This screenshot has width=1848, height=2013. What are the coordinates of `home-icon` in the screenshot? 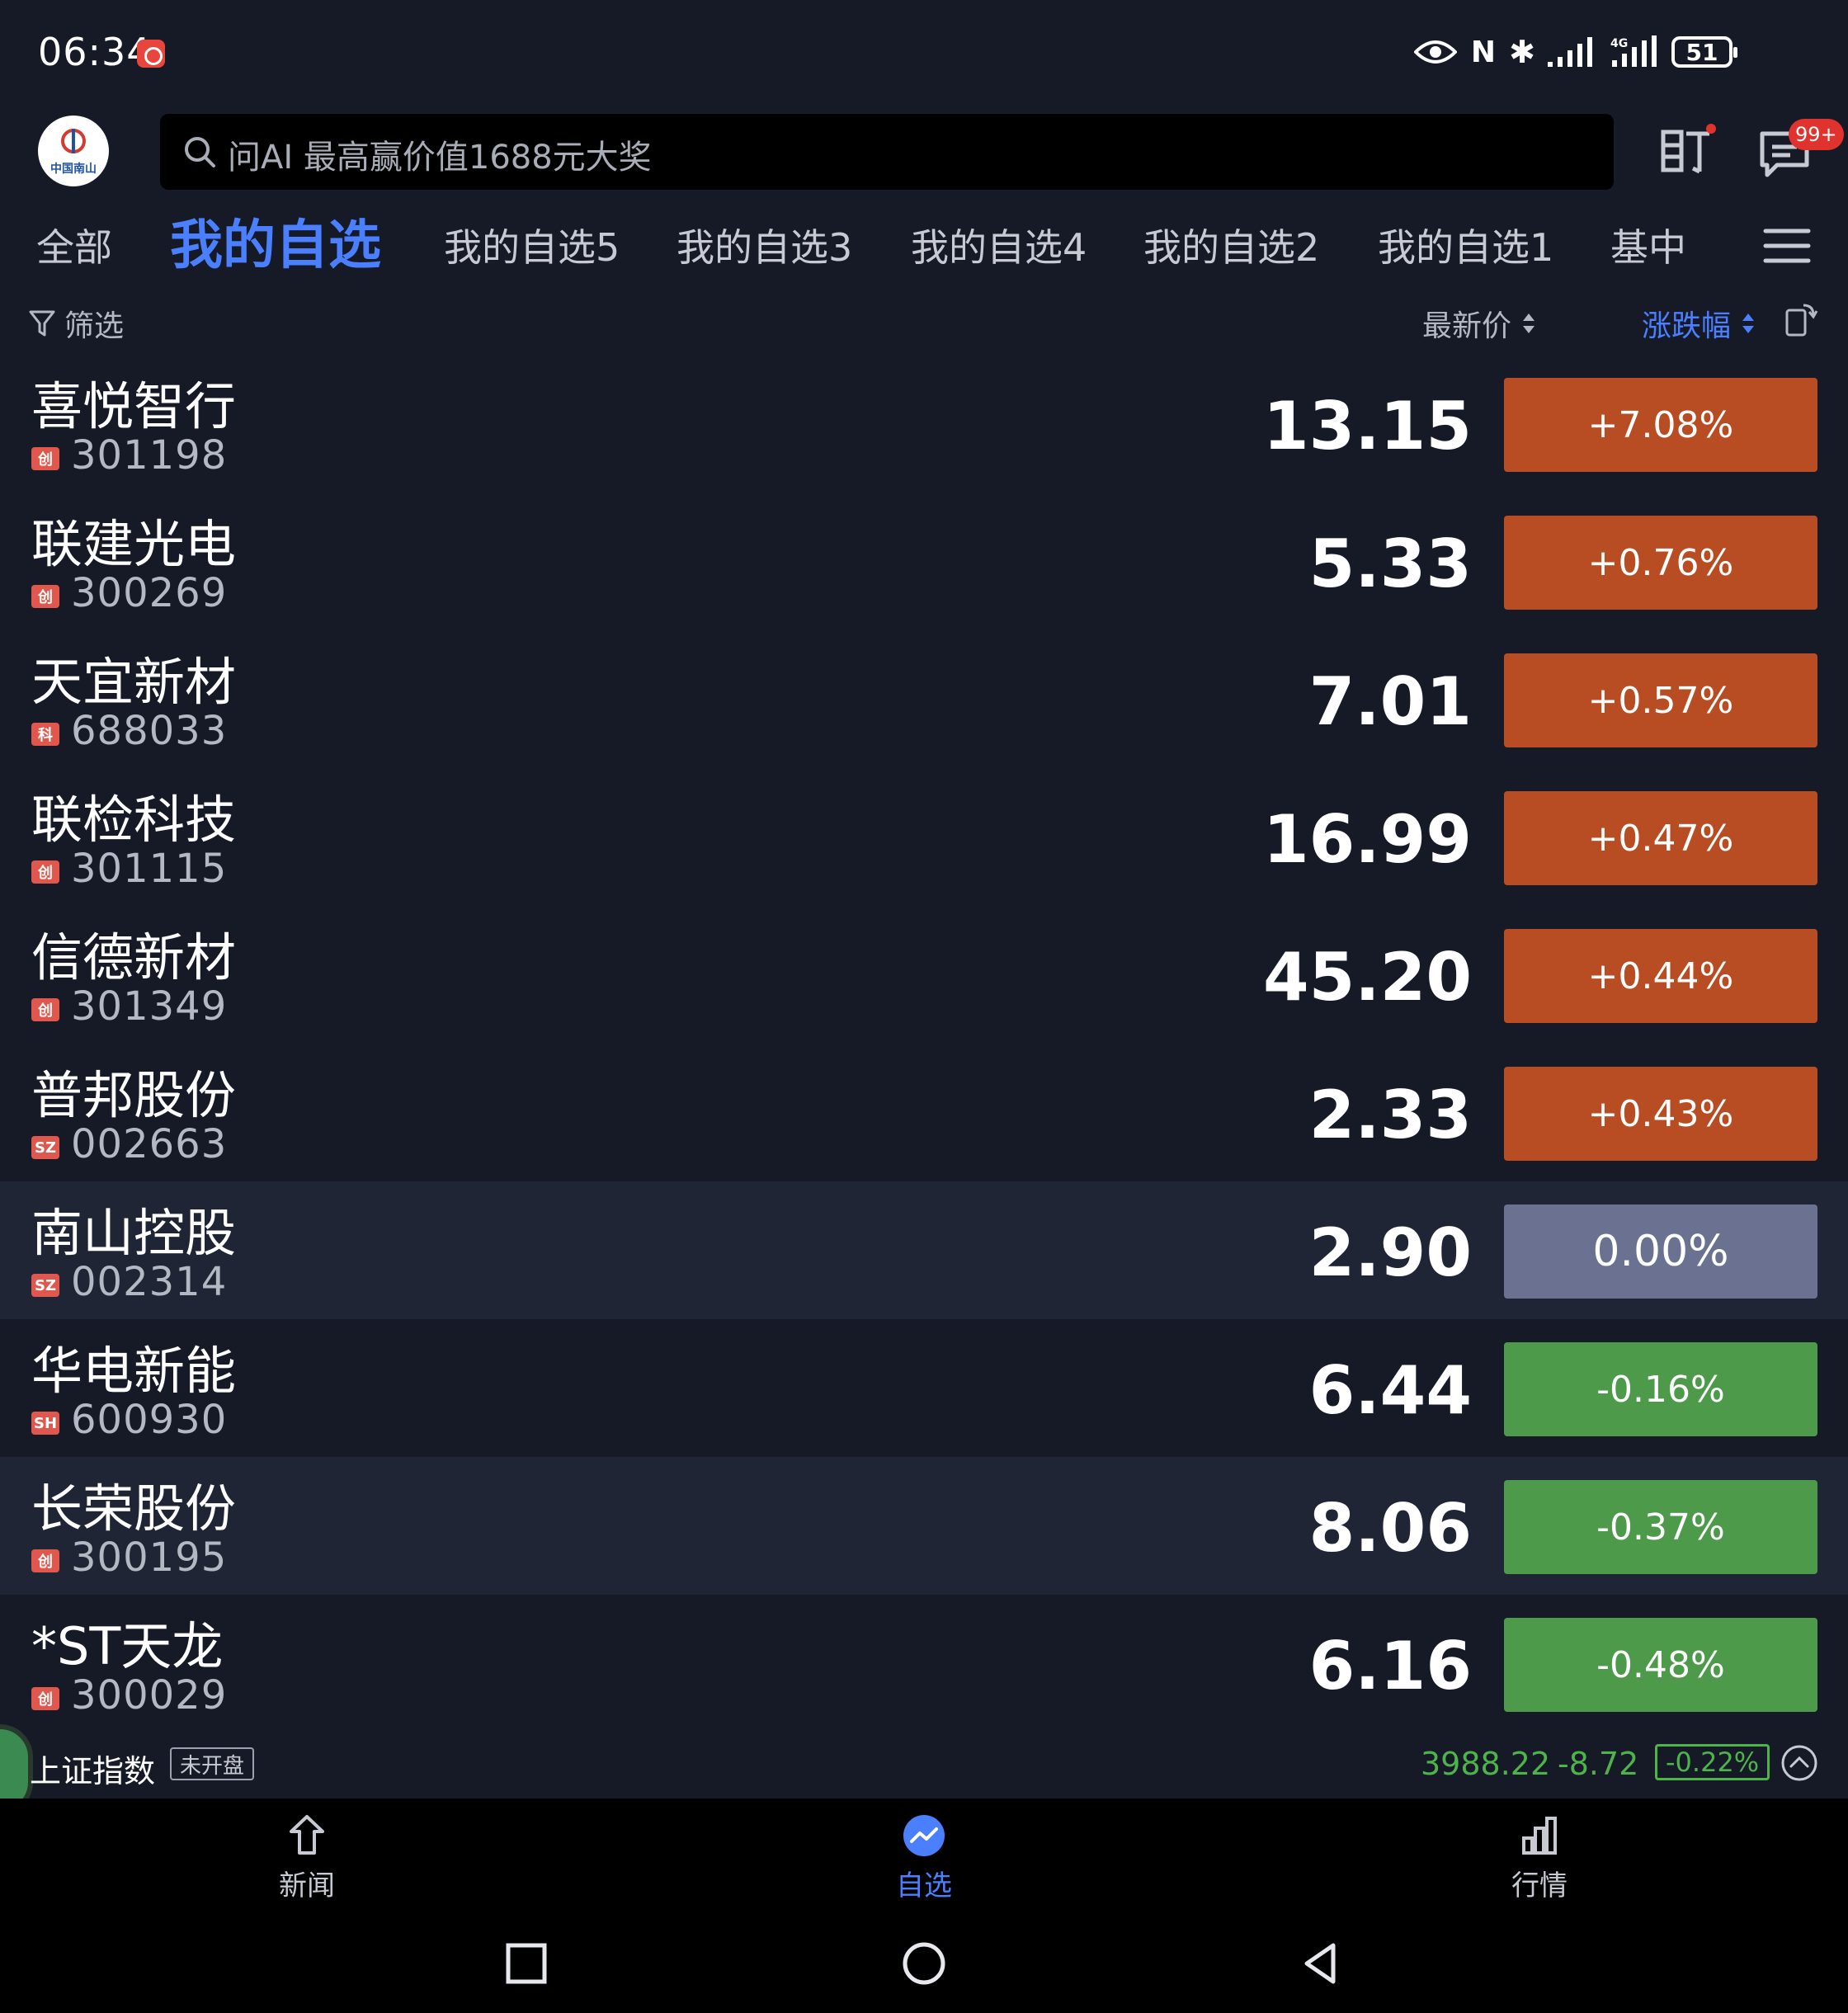 It's located at (924, 1963).